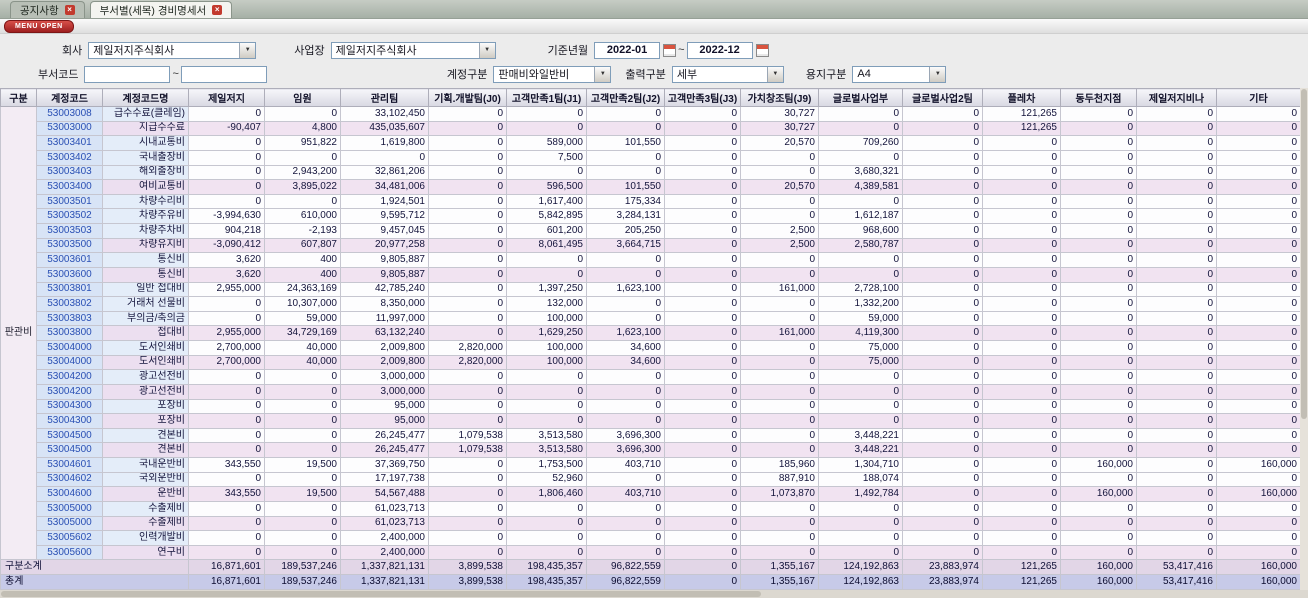 The width and height of the screenshot is (1308, 598). What do you see at coordinates (651, 157) in the screenshot?
I see `table-row: 53003402 국내출장비 0 0 0 0 7,500 0 0 0 0 0 0 0 0 0` at bounding box center [651, 157].